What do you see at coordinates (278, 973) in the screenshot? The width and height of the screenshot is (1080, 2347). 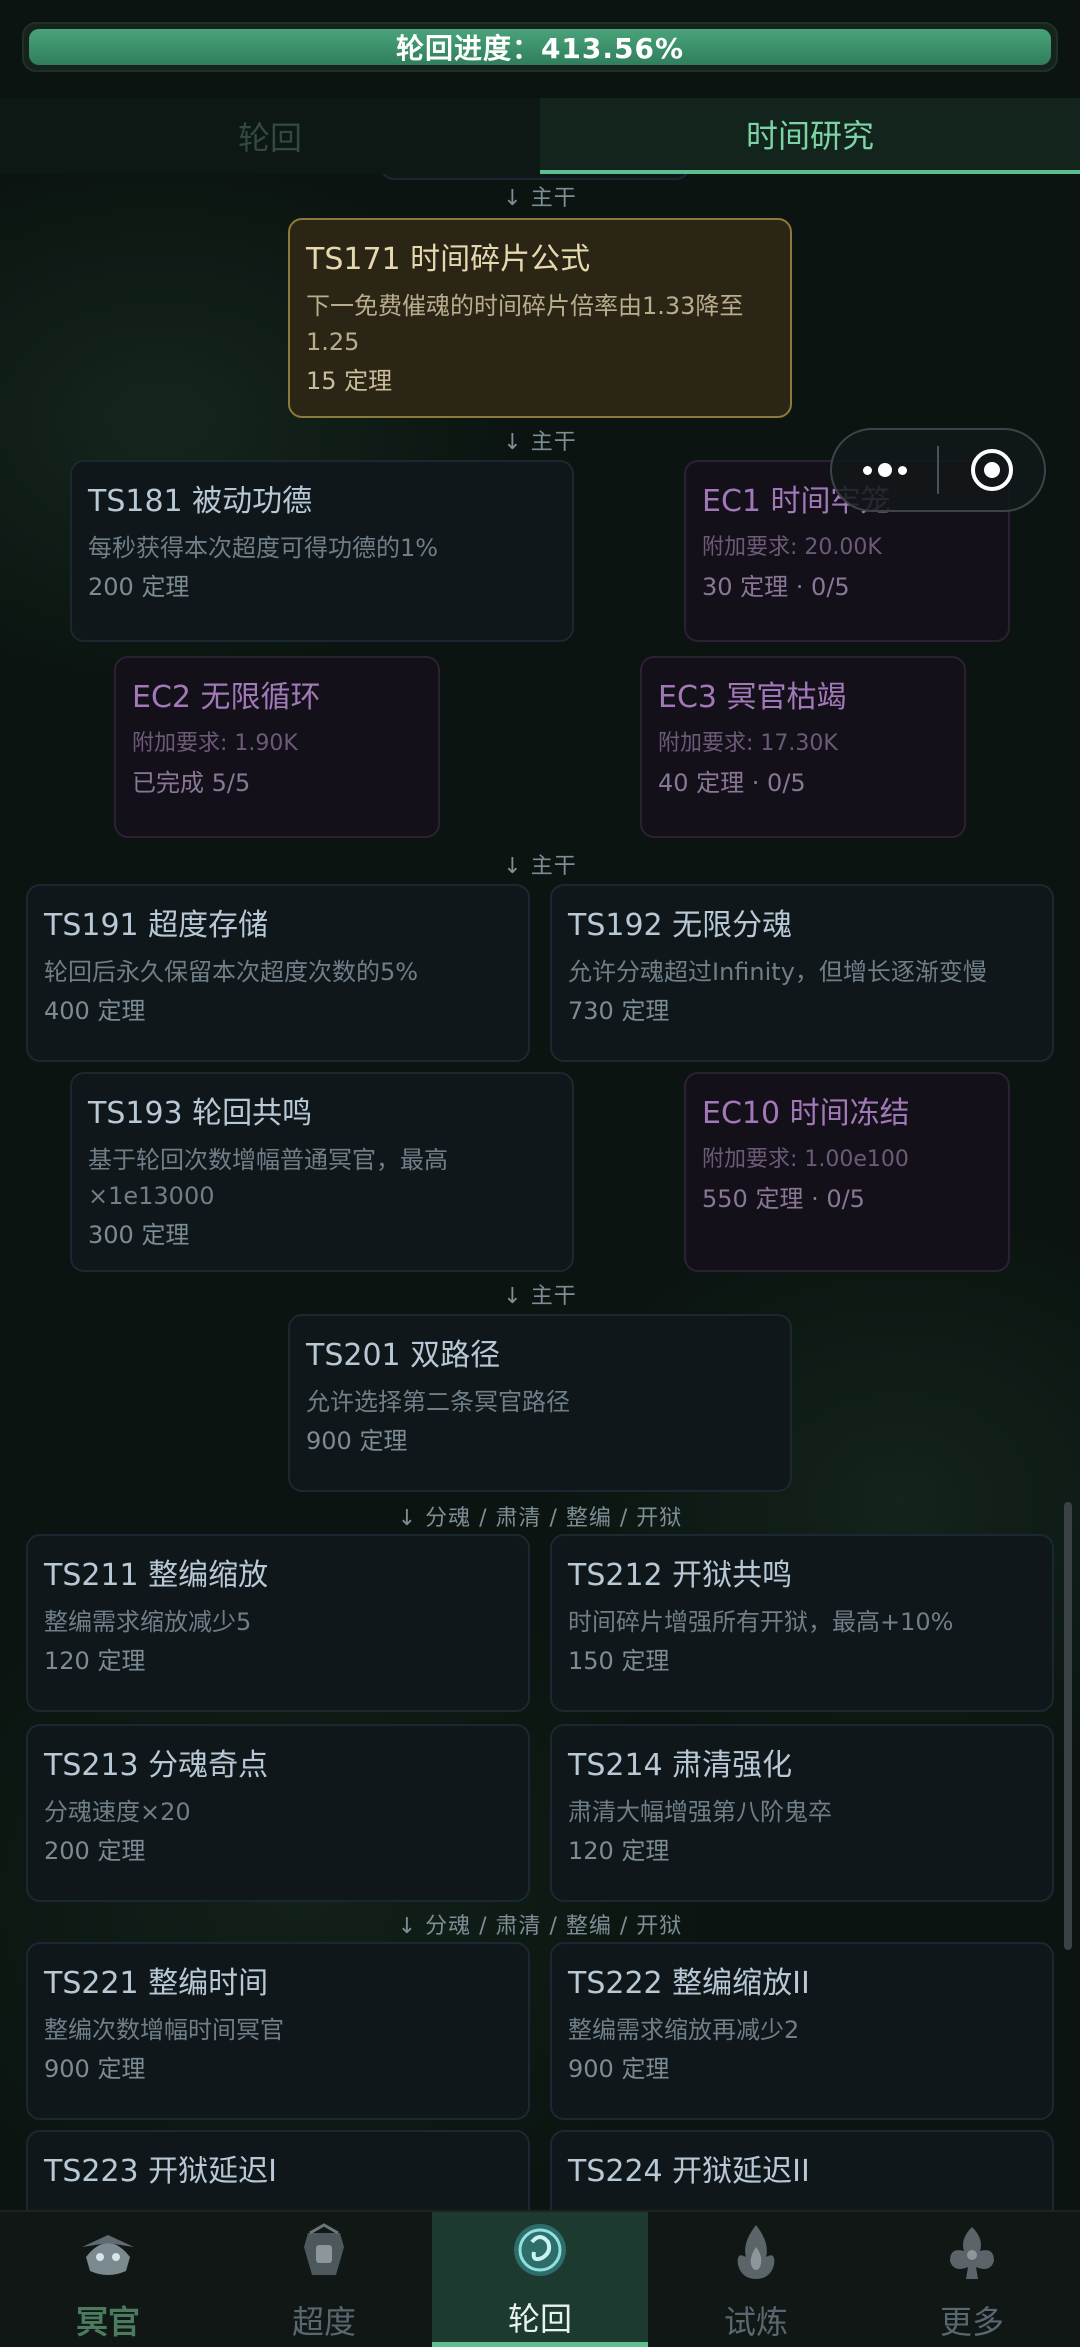 I see `study-card-ts191: TS191 超度存储 轮回后永久保留本次超度次数的5% 400 定理` at bounding box center [278, 973].